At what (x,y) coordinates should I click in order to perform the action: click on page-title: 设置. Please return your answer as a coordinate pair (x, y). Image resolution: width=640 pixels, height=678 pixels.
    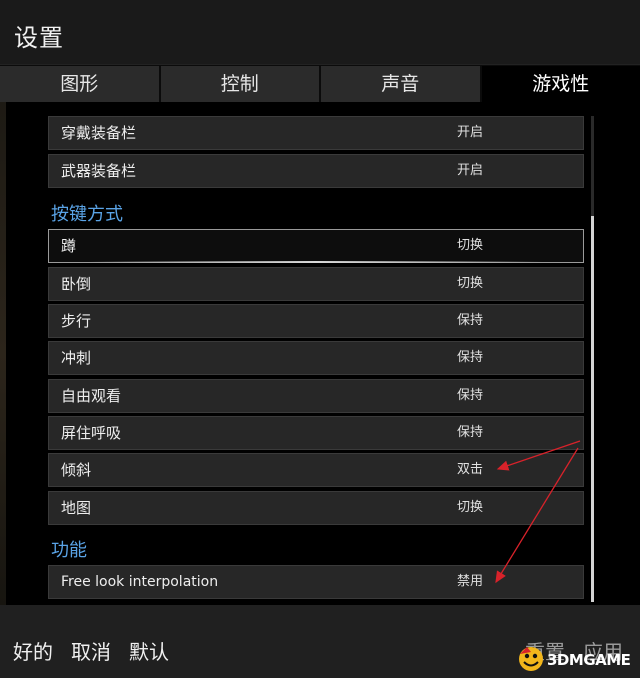
    Looking at the image, I should click on (39, 38).